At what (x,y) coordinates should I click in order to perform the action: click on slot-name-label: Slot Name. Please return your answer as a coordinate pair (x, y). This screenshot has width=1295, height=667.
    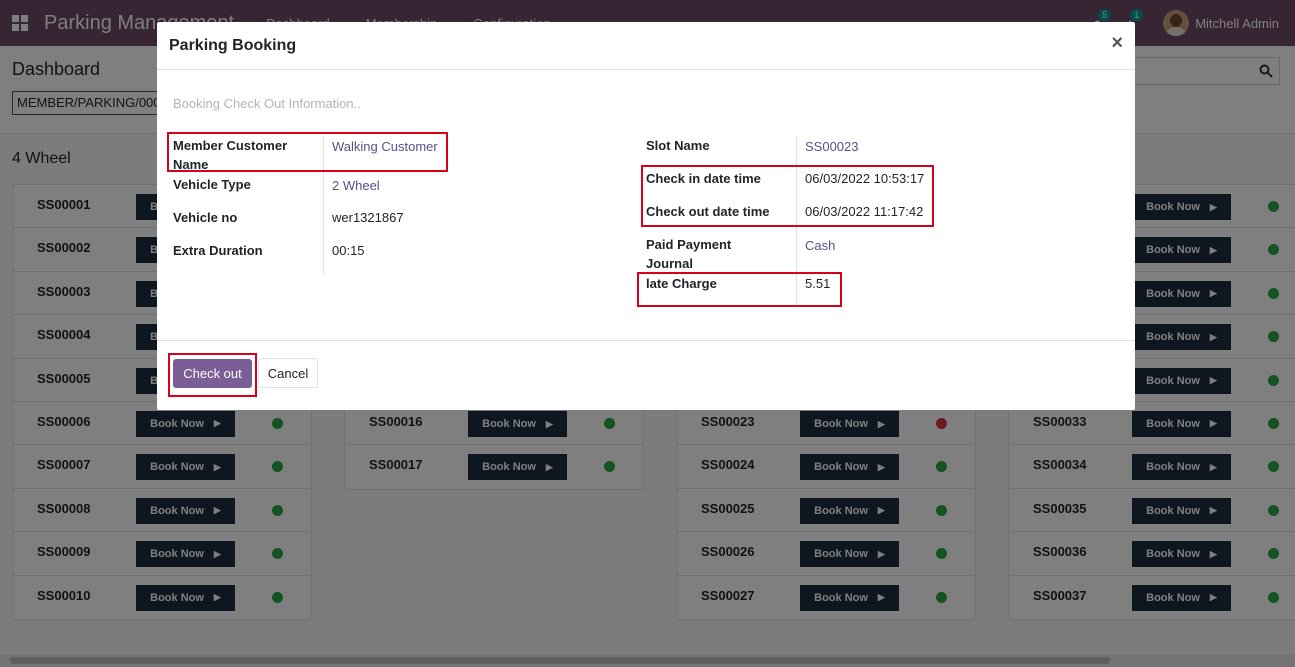
    Looking at the image, I should click on (678, 145).